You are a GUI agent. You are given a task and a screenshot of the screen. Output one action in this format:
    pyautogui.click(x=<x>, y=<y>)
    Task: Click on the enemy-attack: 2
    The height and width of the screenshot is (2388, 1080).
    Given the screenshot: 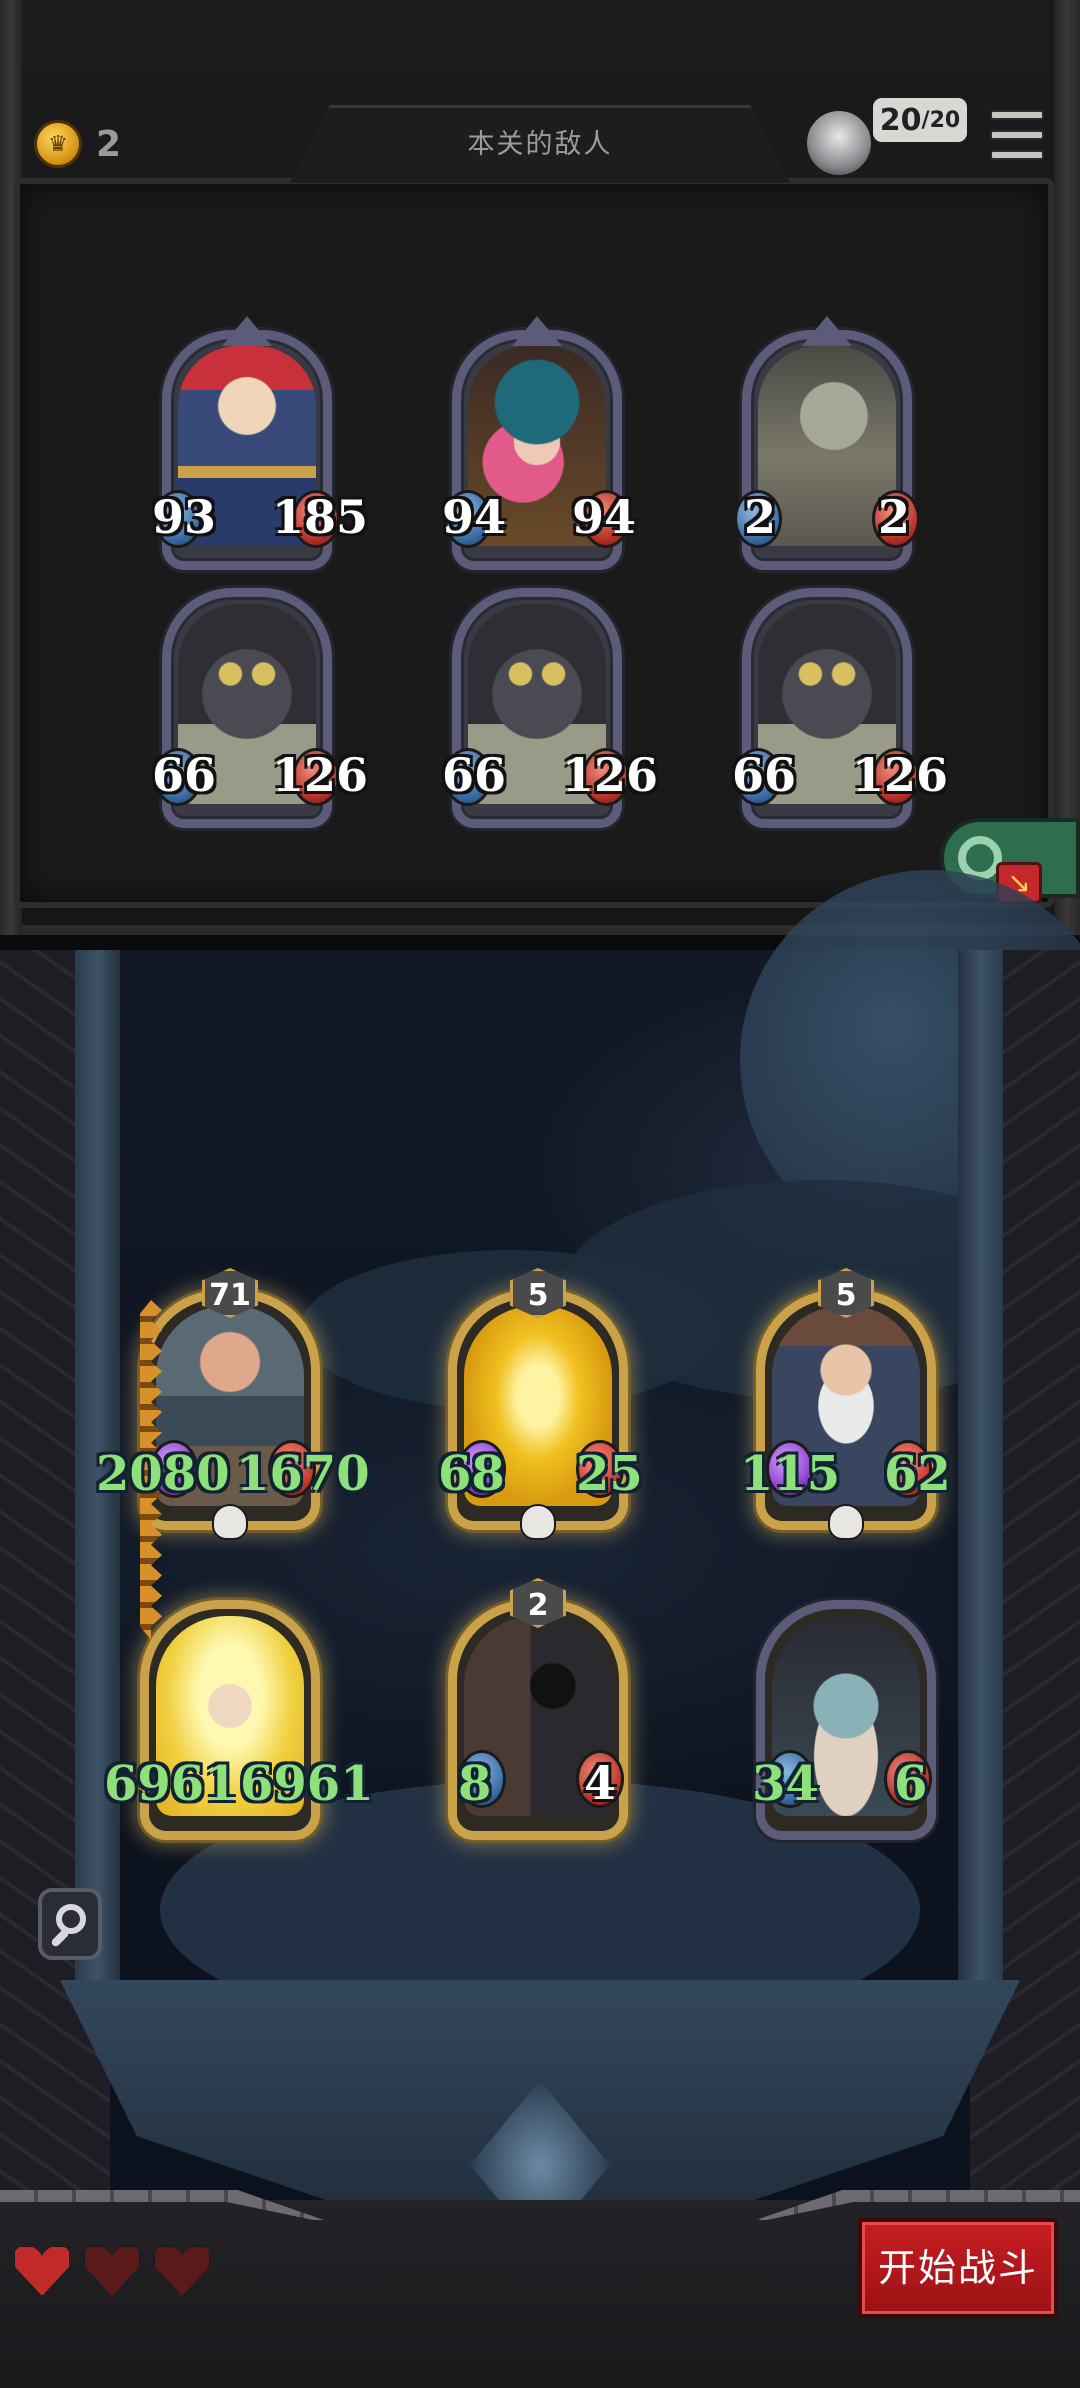 What is the action you would take?
    pyautogui.click(x=760, y=517)
    